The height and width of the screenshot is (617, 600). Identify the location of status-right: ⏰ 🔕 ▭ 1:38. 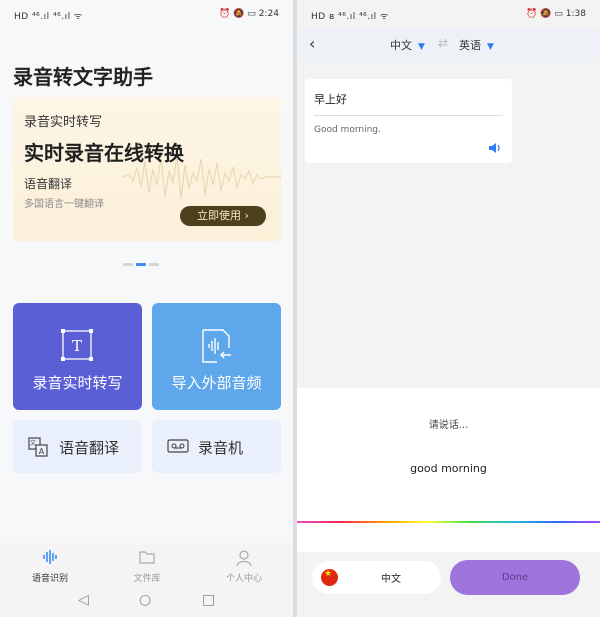
(556, 14).